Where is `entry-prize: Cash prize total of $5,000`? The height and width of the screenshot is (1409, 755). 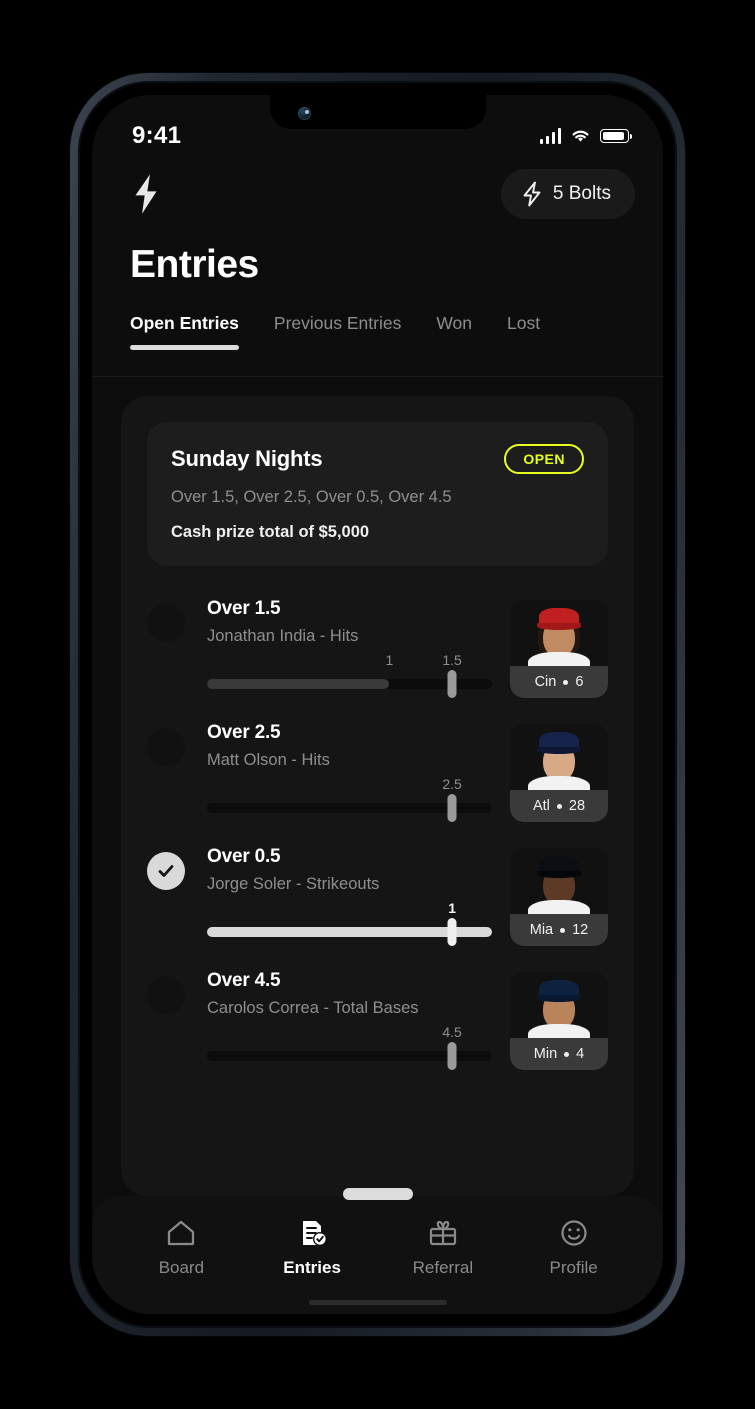 entry-prize: Cash prize total of $5,000 is located at coordinates (270, 532).